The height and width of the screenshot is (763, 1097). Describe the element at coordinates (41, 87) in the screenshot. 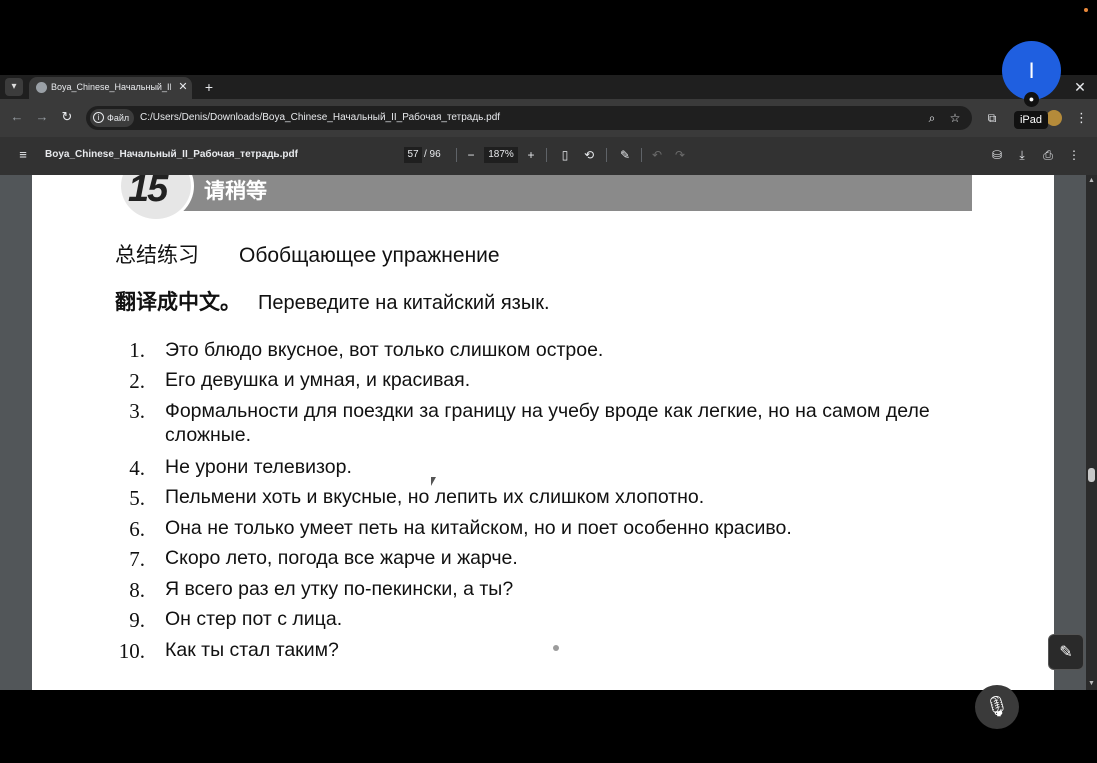

I see `globe-icon` at that location.